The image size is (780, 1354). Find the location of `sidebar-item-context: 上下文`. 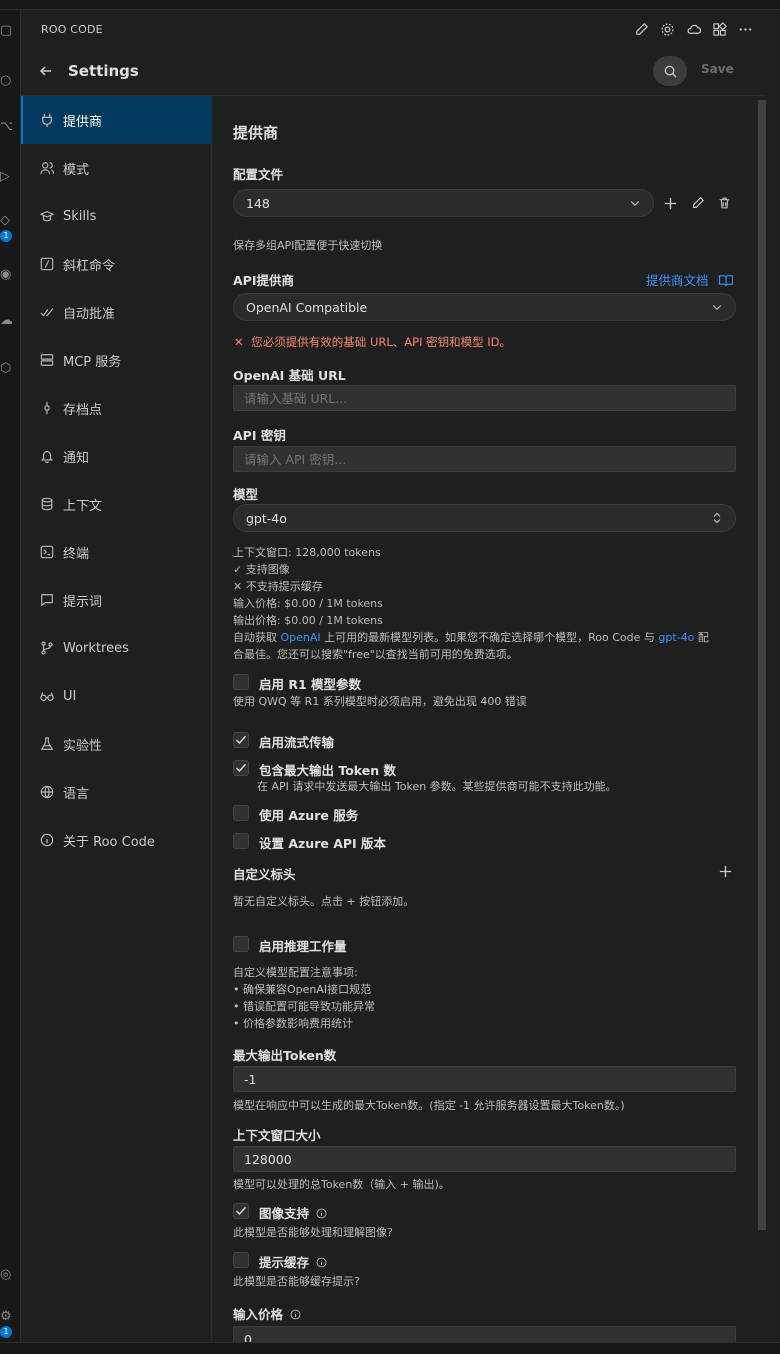

sidebar-item-context: 上下文 is located at coordinates (116, 504).